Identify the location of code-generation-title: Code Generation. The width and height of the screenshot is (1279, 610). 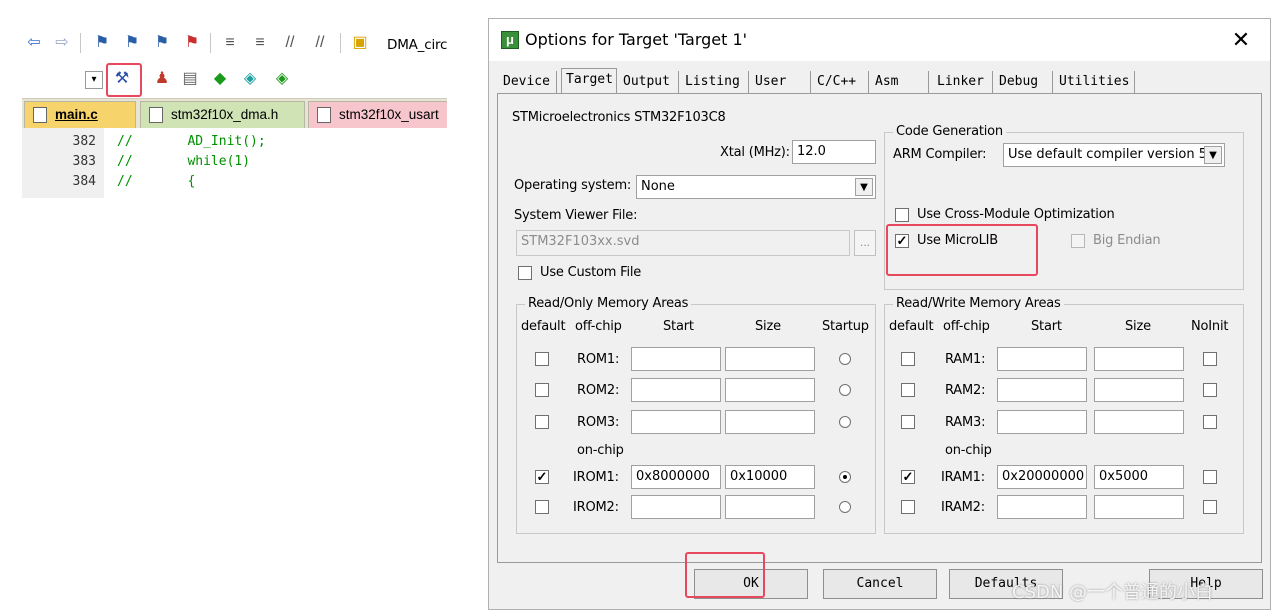
(949, 131).